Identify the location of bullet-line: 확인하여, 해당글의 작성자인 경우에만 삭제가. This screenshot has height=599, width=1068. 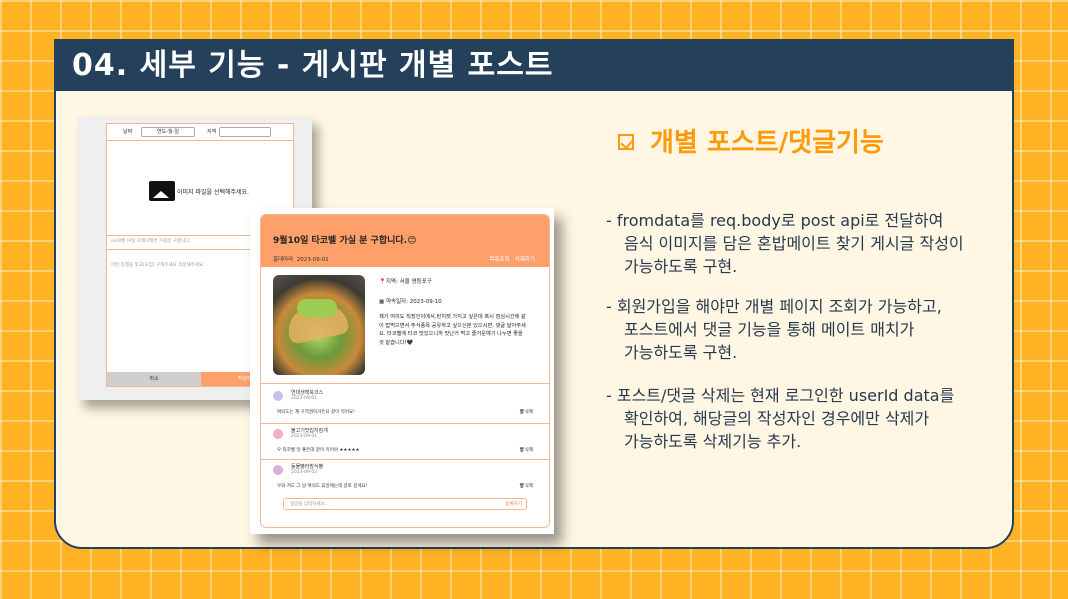
(777, 418).